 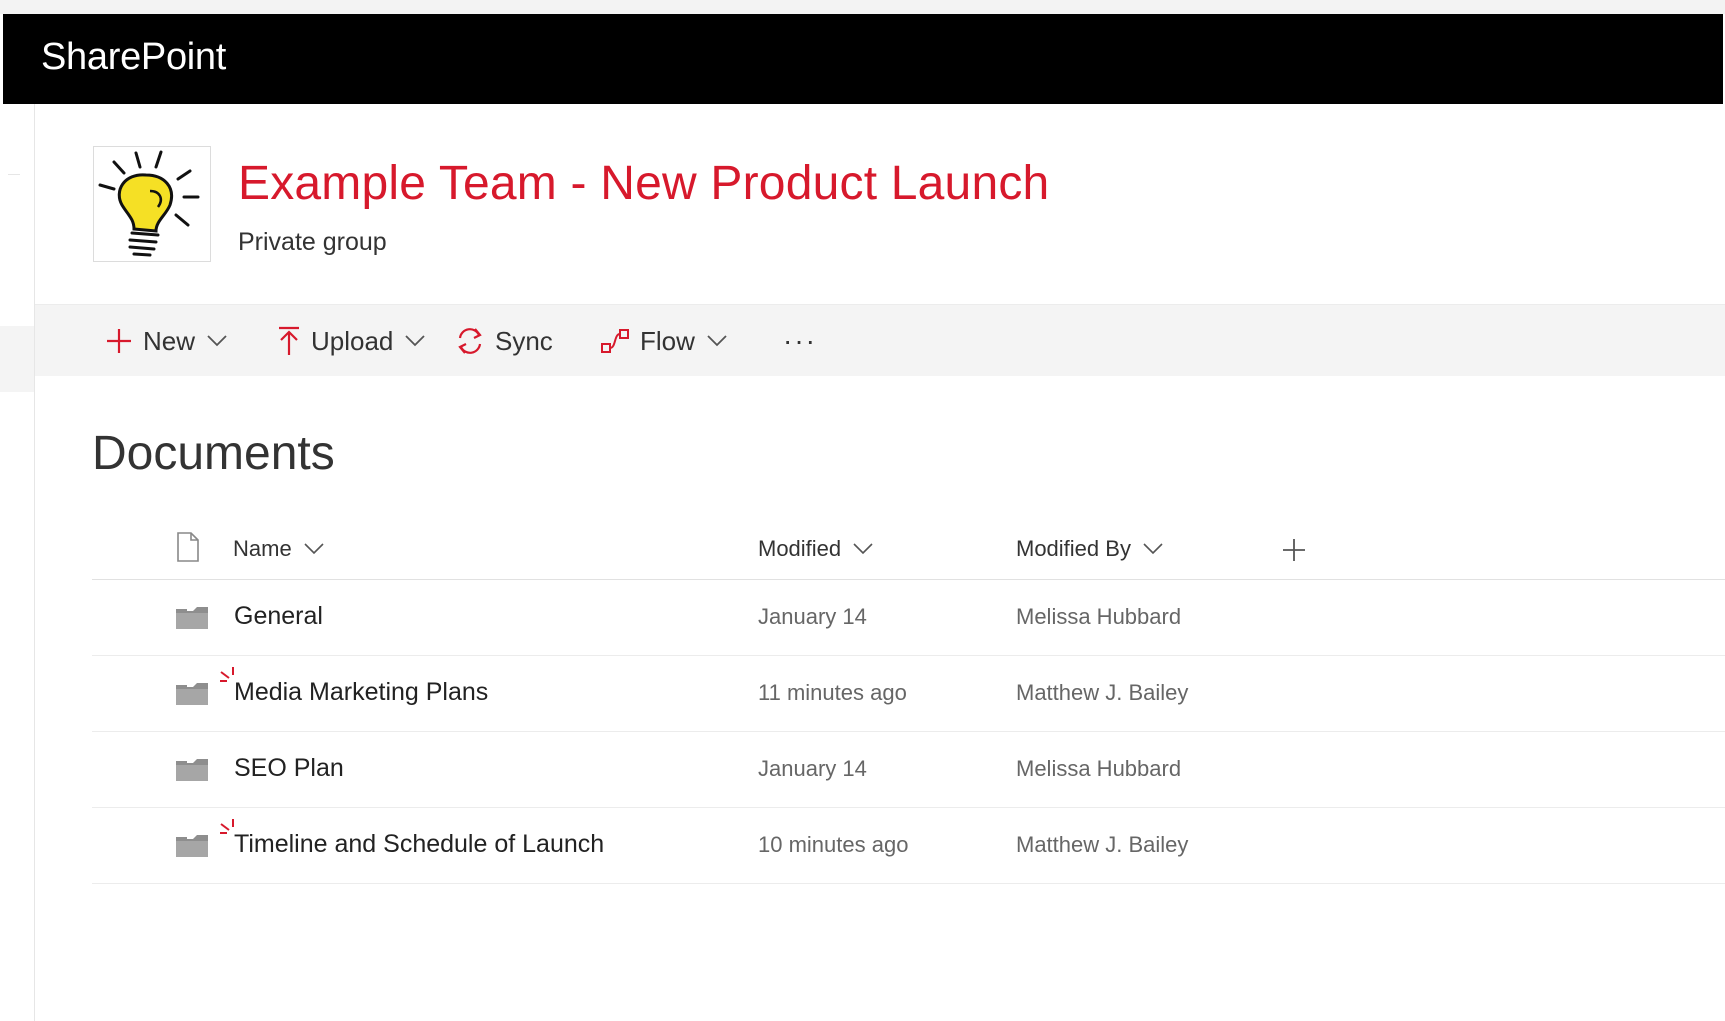 I want to click on item-name: General, so click(x=278, y=616).